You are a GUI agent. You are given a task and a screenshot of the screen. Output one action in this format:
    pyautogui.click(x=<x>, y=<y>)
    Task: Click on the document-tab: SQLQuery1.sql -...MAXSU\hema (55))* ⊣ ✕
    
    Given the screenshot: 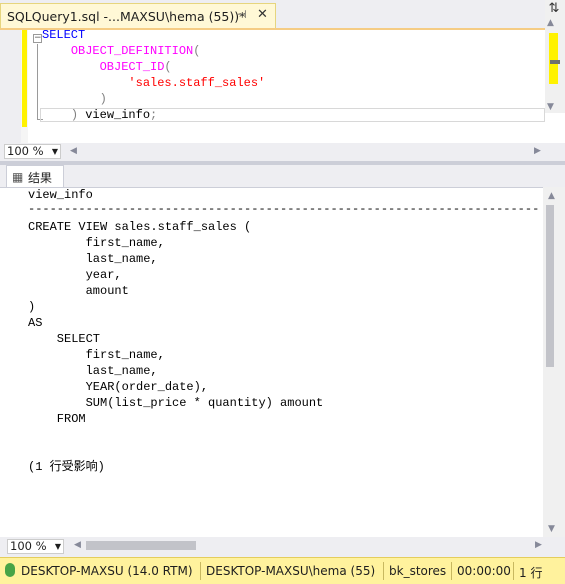 What is the action you would take?
    pyautogui.click(x=138, y=16)
    